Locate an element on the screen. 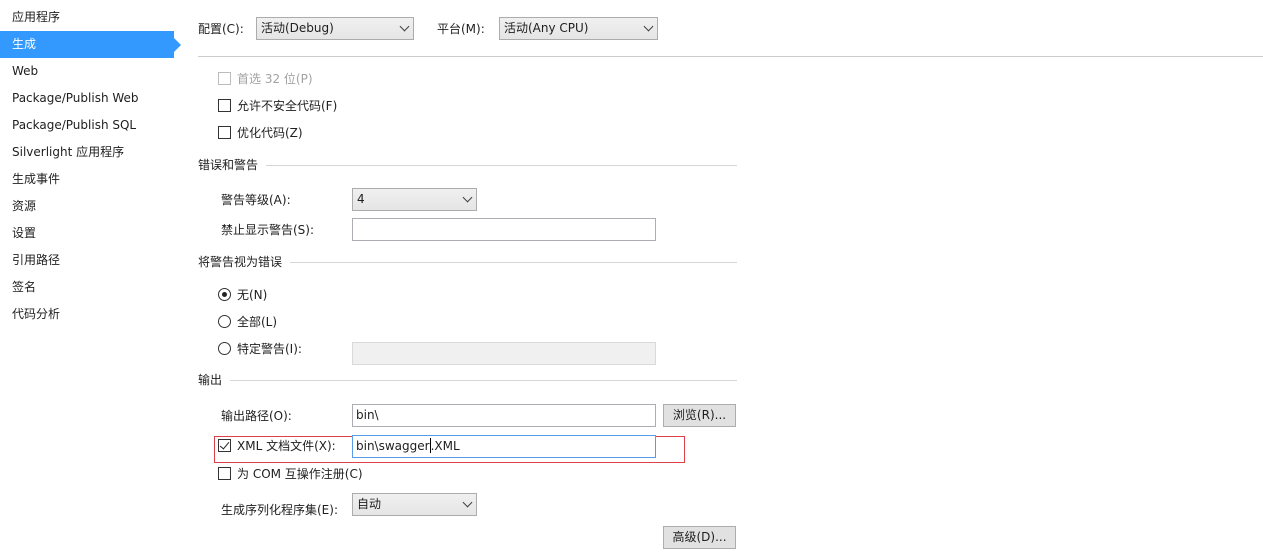  platform-dropdown: 活动(Any CPU) is located at coordinates (578, 28).